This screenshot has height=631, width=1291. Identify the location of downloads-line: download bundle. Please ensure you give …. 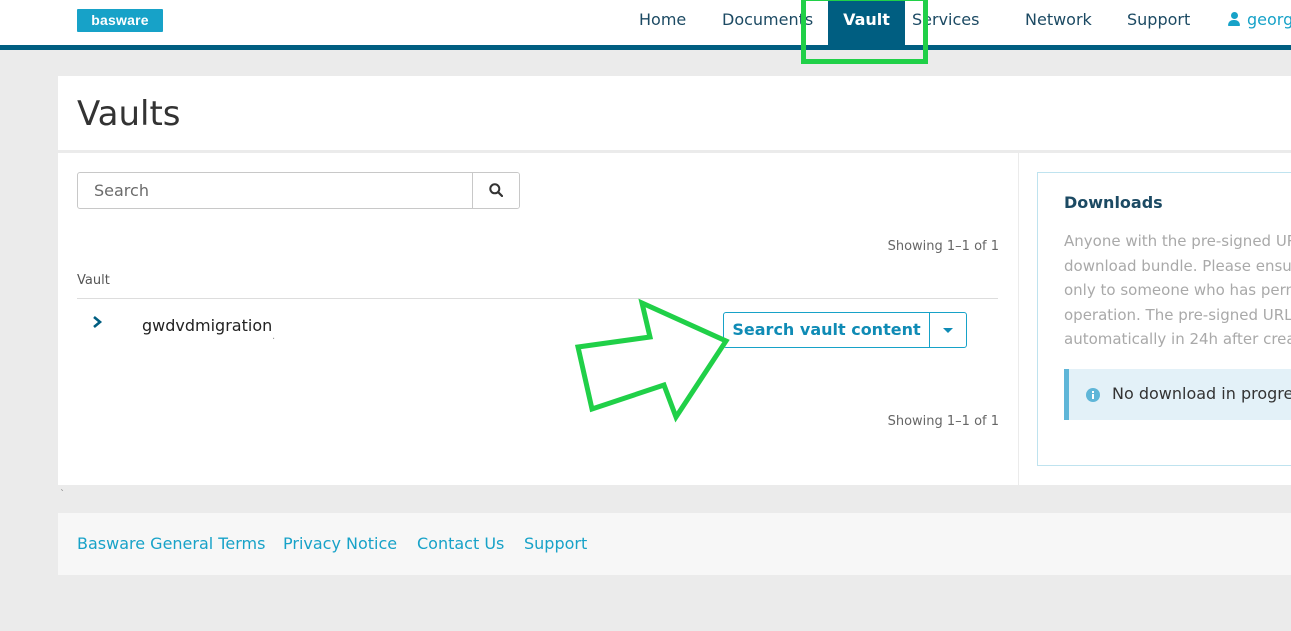
(1177, 265).